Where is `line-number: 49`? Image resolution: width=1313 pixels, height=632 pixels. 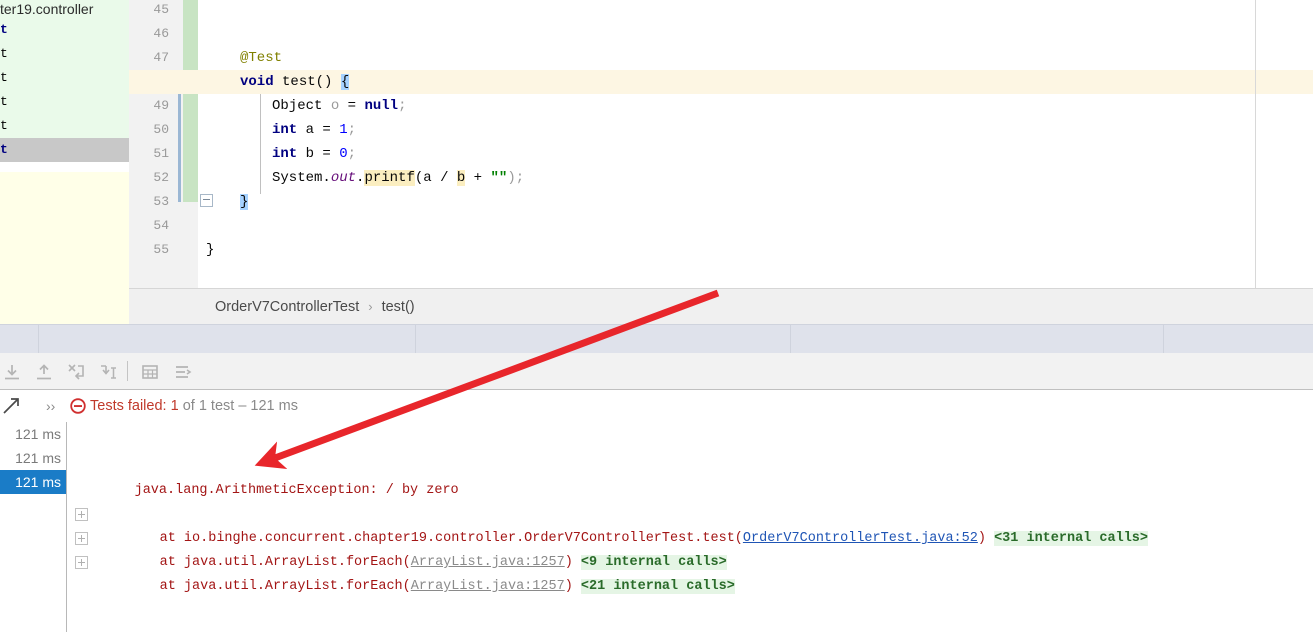
line-number: 49 is located at coordinates (161, 105).